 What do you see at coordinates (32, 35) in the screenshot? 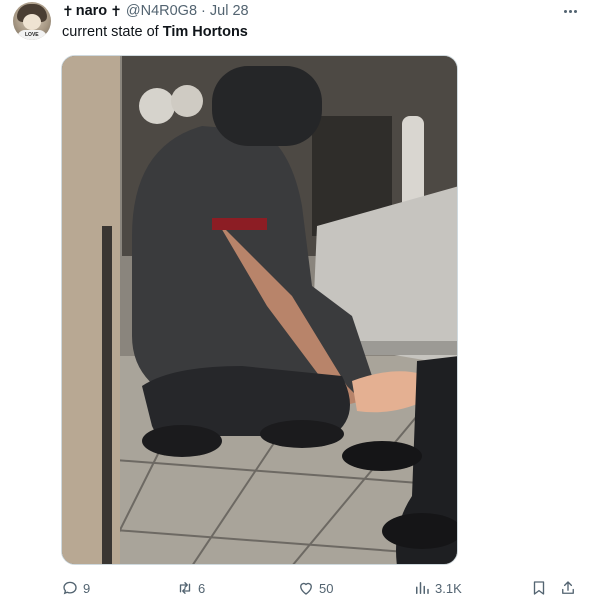
I see `avatar-shirt-text: LOVE` at bounding box center [32, 35].